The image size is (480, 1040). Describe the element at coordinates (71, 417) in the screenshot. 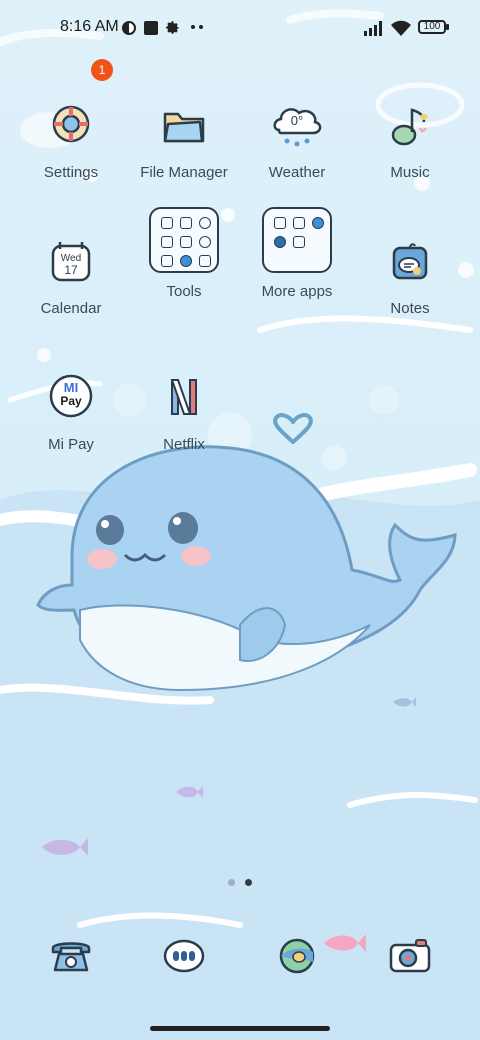

I see `app-mi-pay: MI Pay Mi Pay` at that location.